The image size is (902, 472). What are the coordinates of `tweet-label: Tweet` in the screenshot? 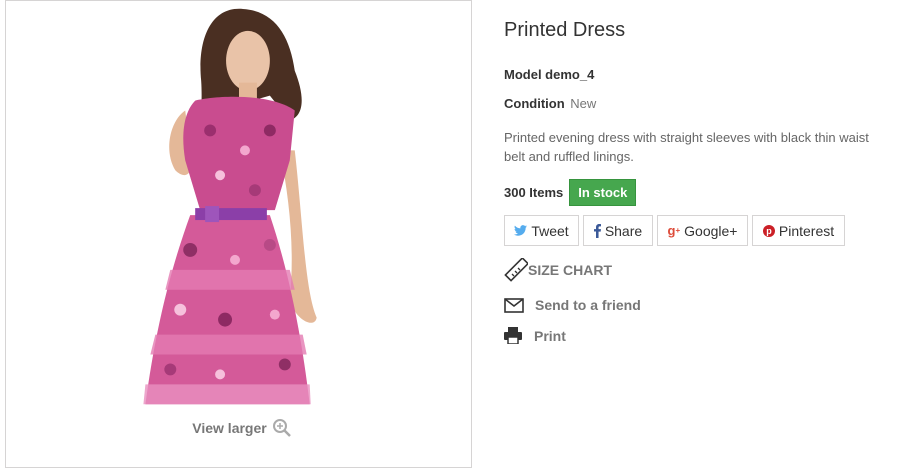 It's located at (550, 230).